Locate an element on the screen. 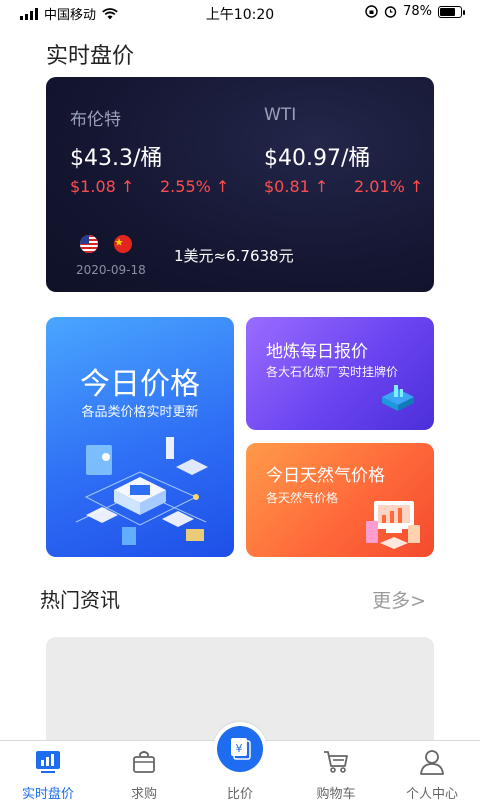 The width and height of the screenshot is (480, 800). tab-label: 个人中心 is located at coordinates (431, 793).